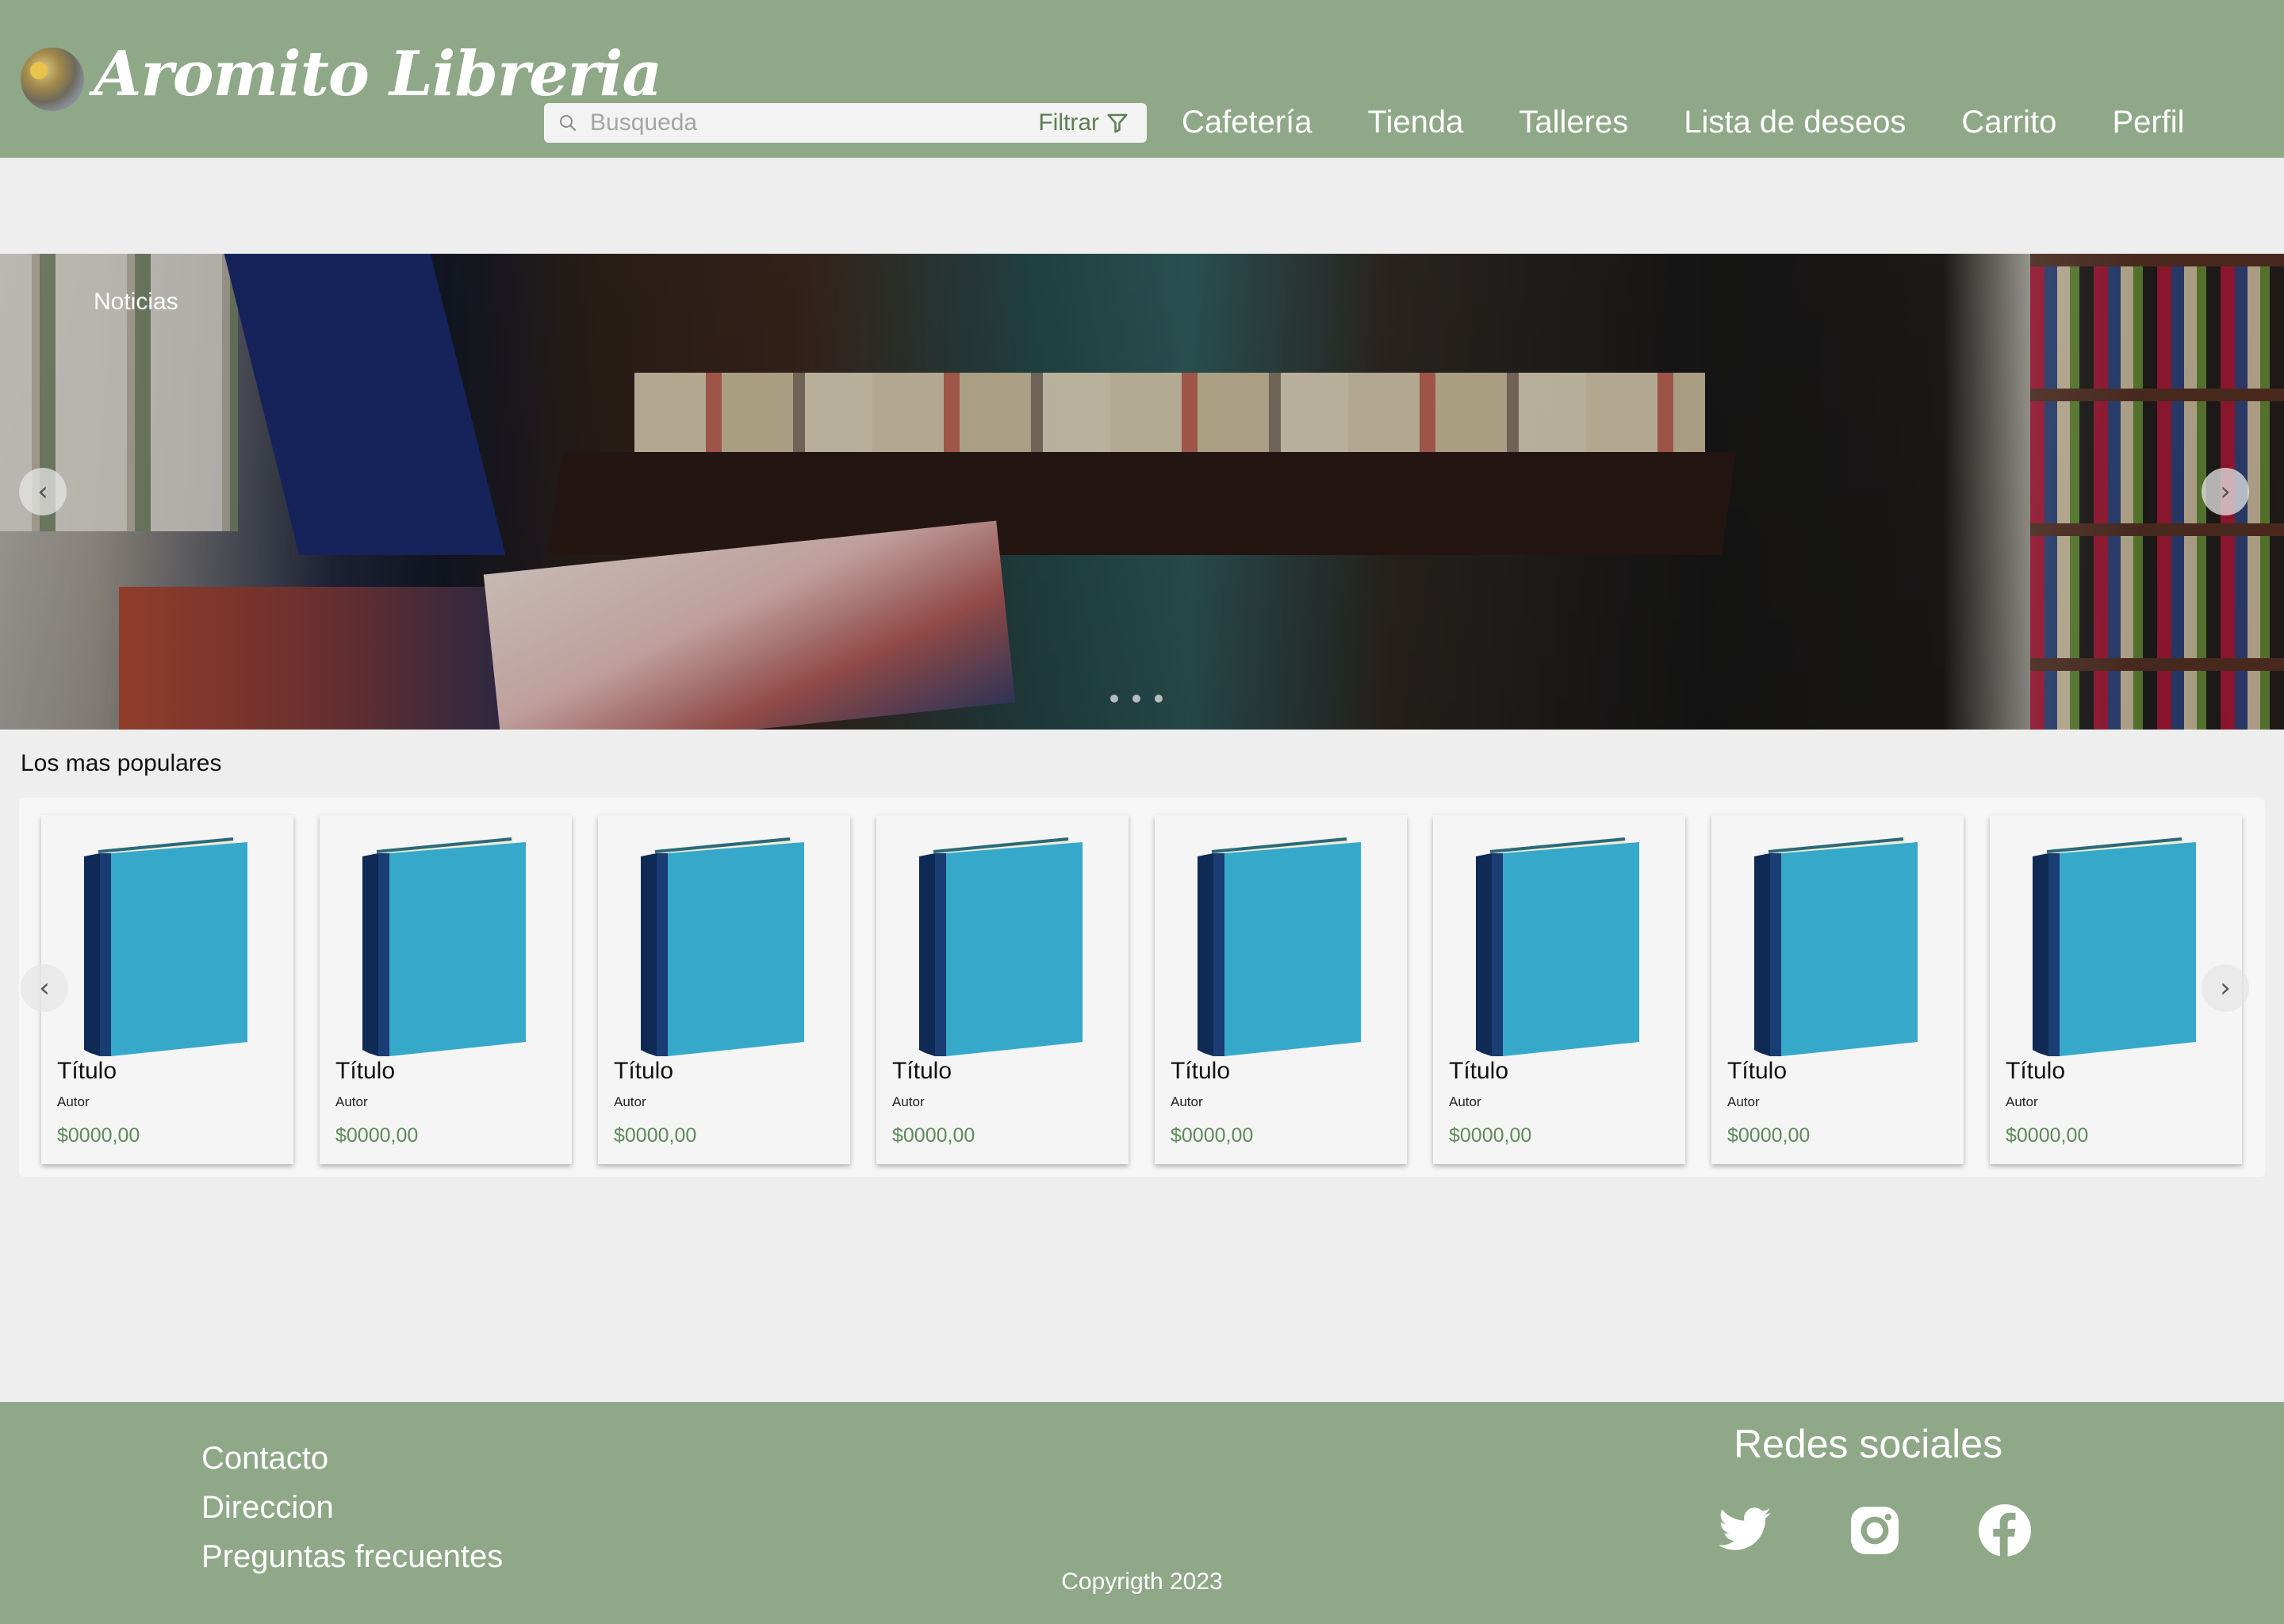 Image resolution: width=2284 pixels, height=1624 pixels. Describe the element at coordinates (378, 74) in the screenshot. I see `brand-logo: Aromito Libreria` at that location.